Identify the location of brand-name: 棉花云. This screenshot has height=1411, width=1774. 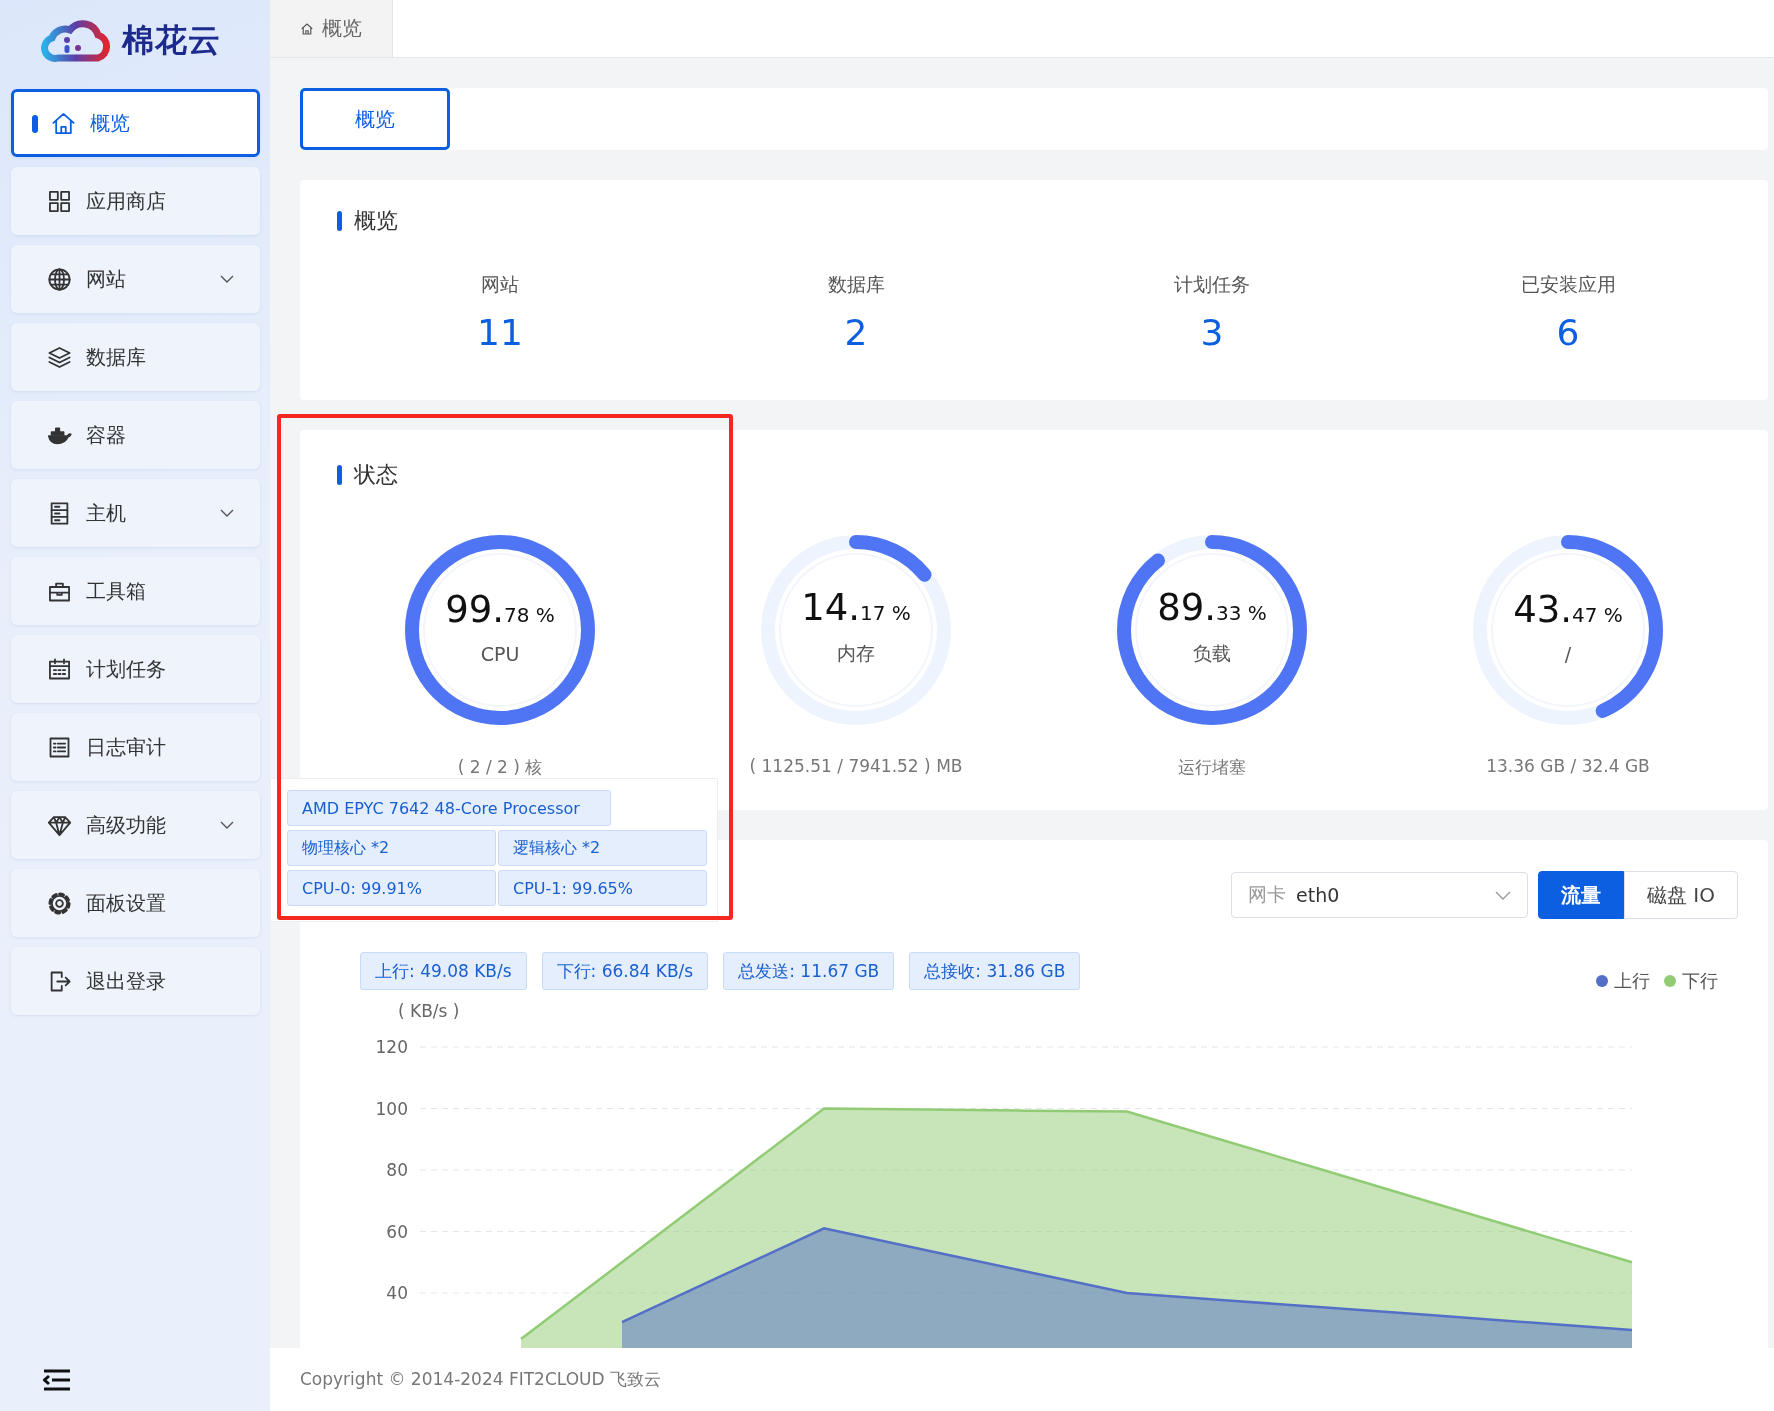
(171, 40).